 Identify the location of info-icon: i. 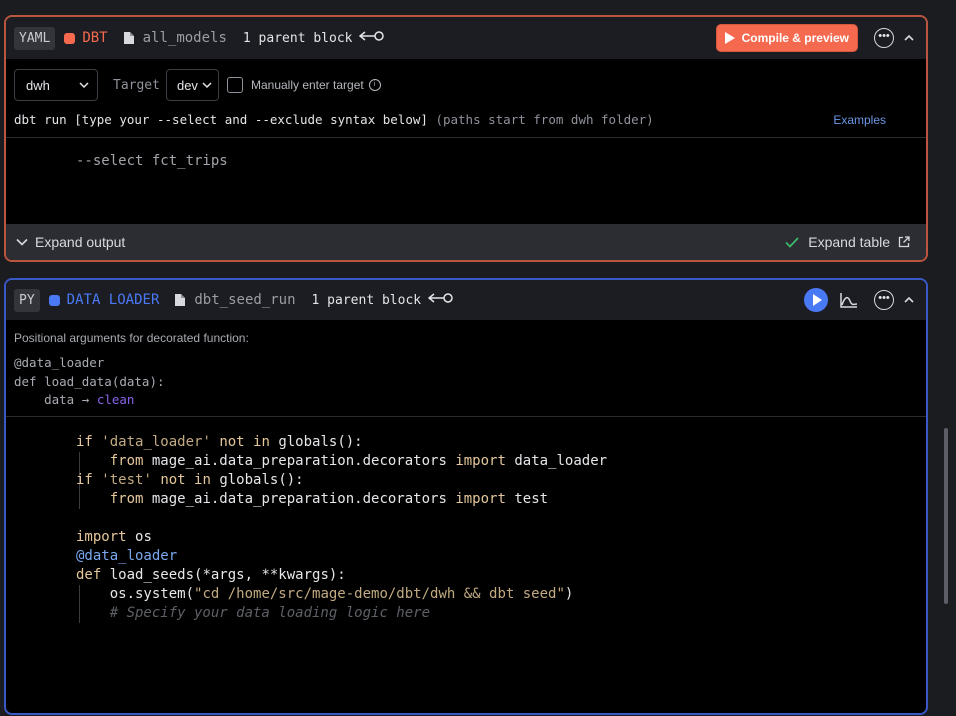
(374, 85).